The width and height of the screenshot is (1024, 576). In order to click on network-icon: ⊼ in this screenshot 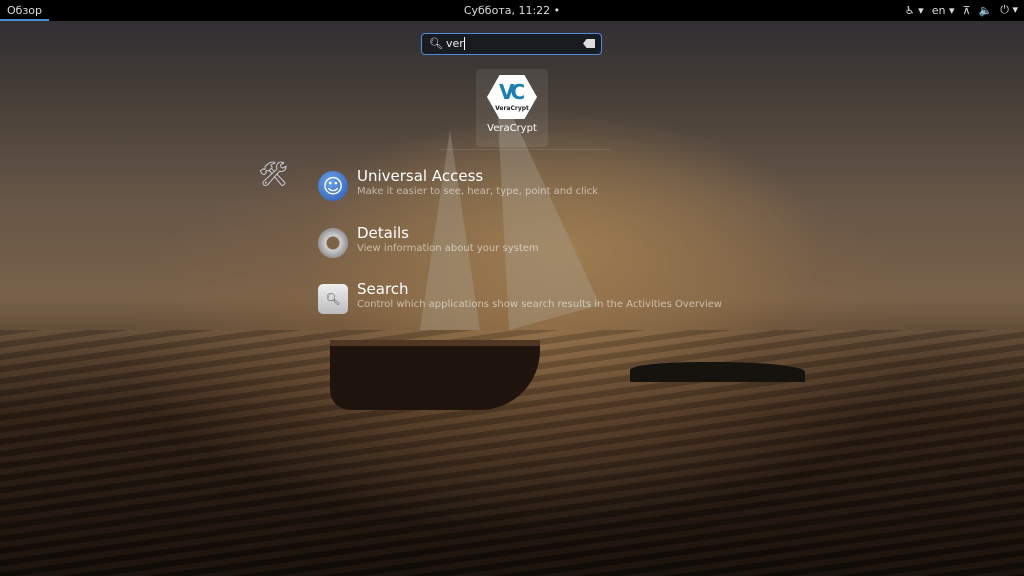, I will do `click(967, 10)`.